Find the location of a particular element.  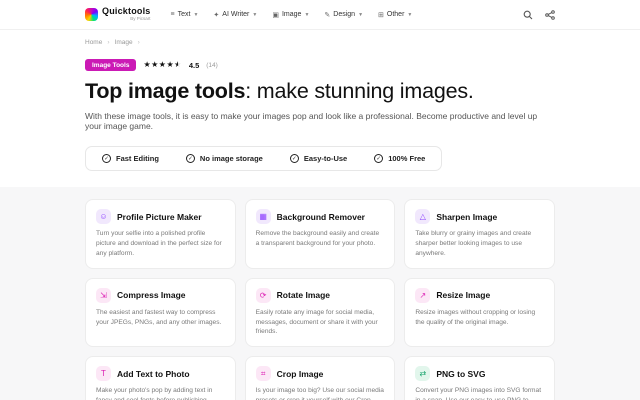

feature-item: ✓ Easy-to-Use is located at coordinates (318, 158).